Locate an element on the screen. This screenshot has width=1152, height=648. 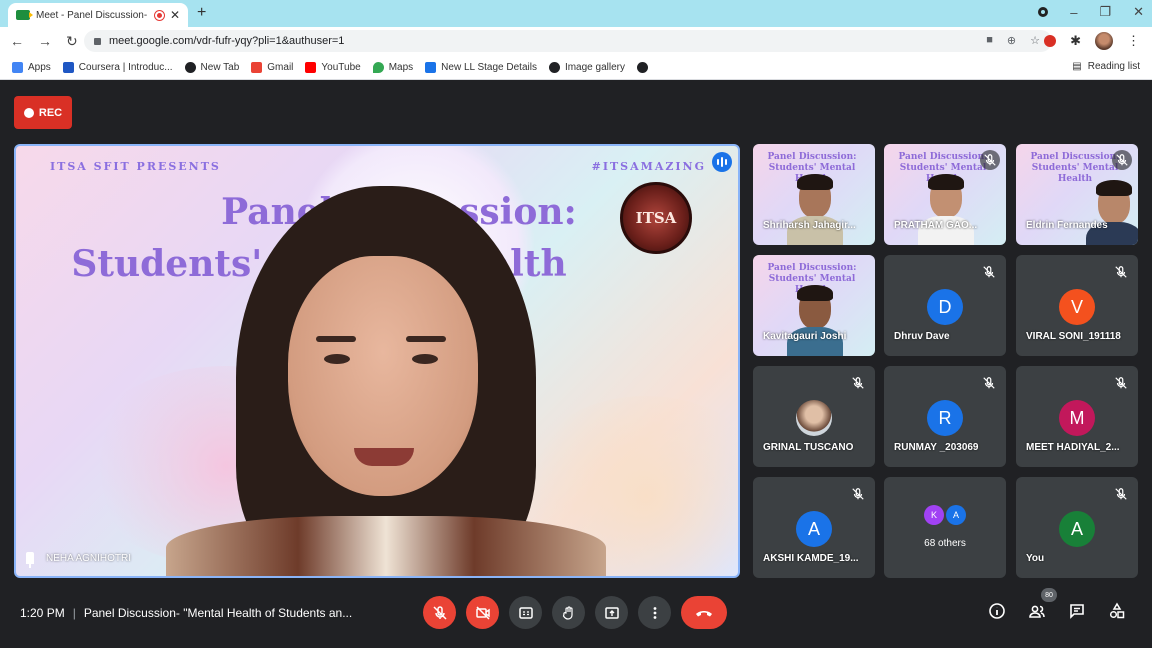
participant-tile: V VIRAL SONI_191118 is located at coordinates (1077, 305).